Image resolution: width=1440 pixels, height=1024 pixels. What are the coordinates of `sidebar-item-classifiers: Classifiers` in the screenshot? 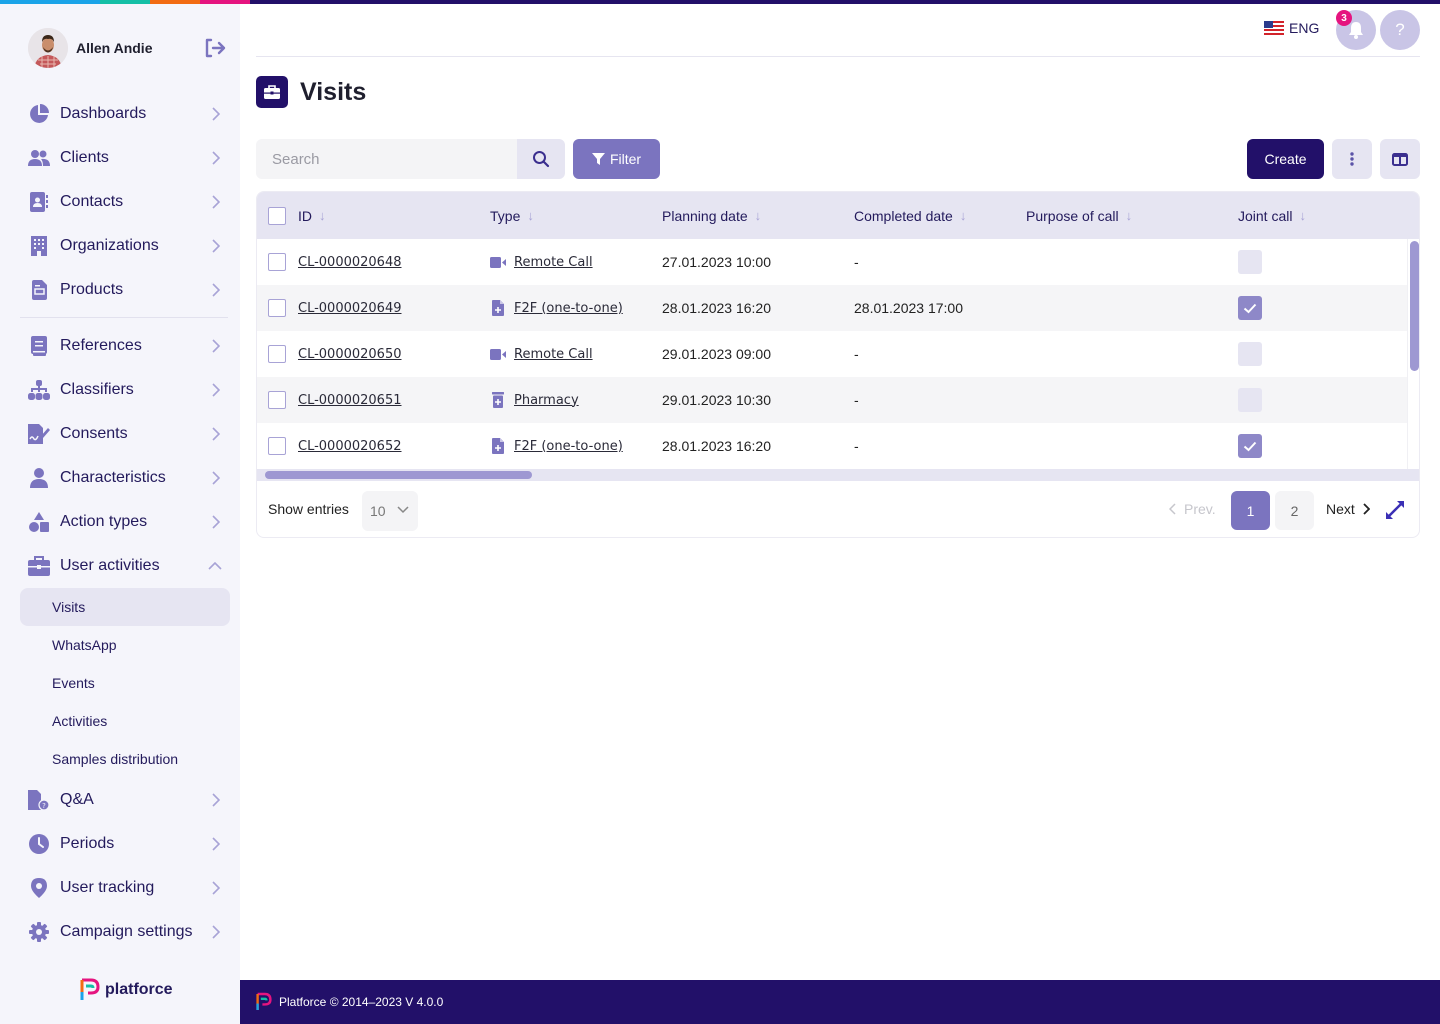 It's located at (125, 390).